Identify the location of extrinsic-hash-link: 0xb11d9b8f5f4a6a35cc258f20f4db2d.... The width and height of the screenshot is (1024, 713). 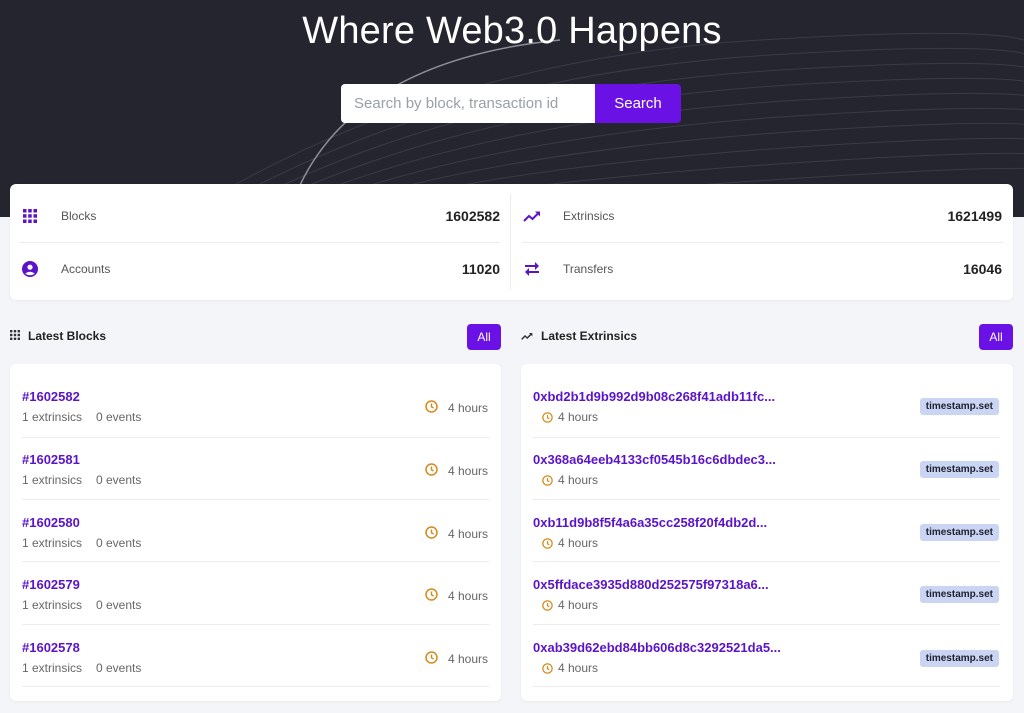
(650, 522).